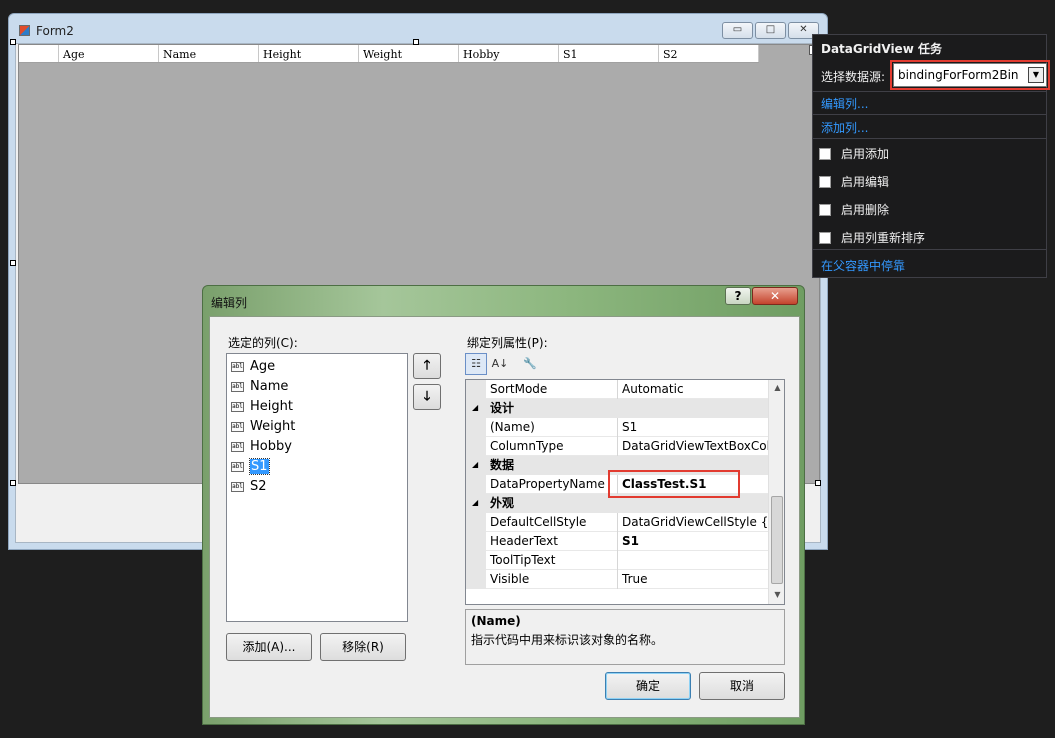 The height and width of the screenshot is (738, 1055). I want to click on prop-row-sortmode: SortMode Automatic, so click(617, 389).